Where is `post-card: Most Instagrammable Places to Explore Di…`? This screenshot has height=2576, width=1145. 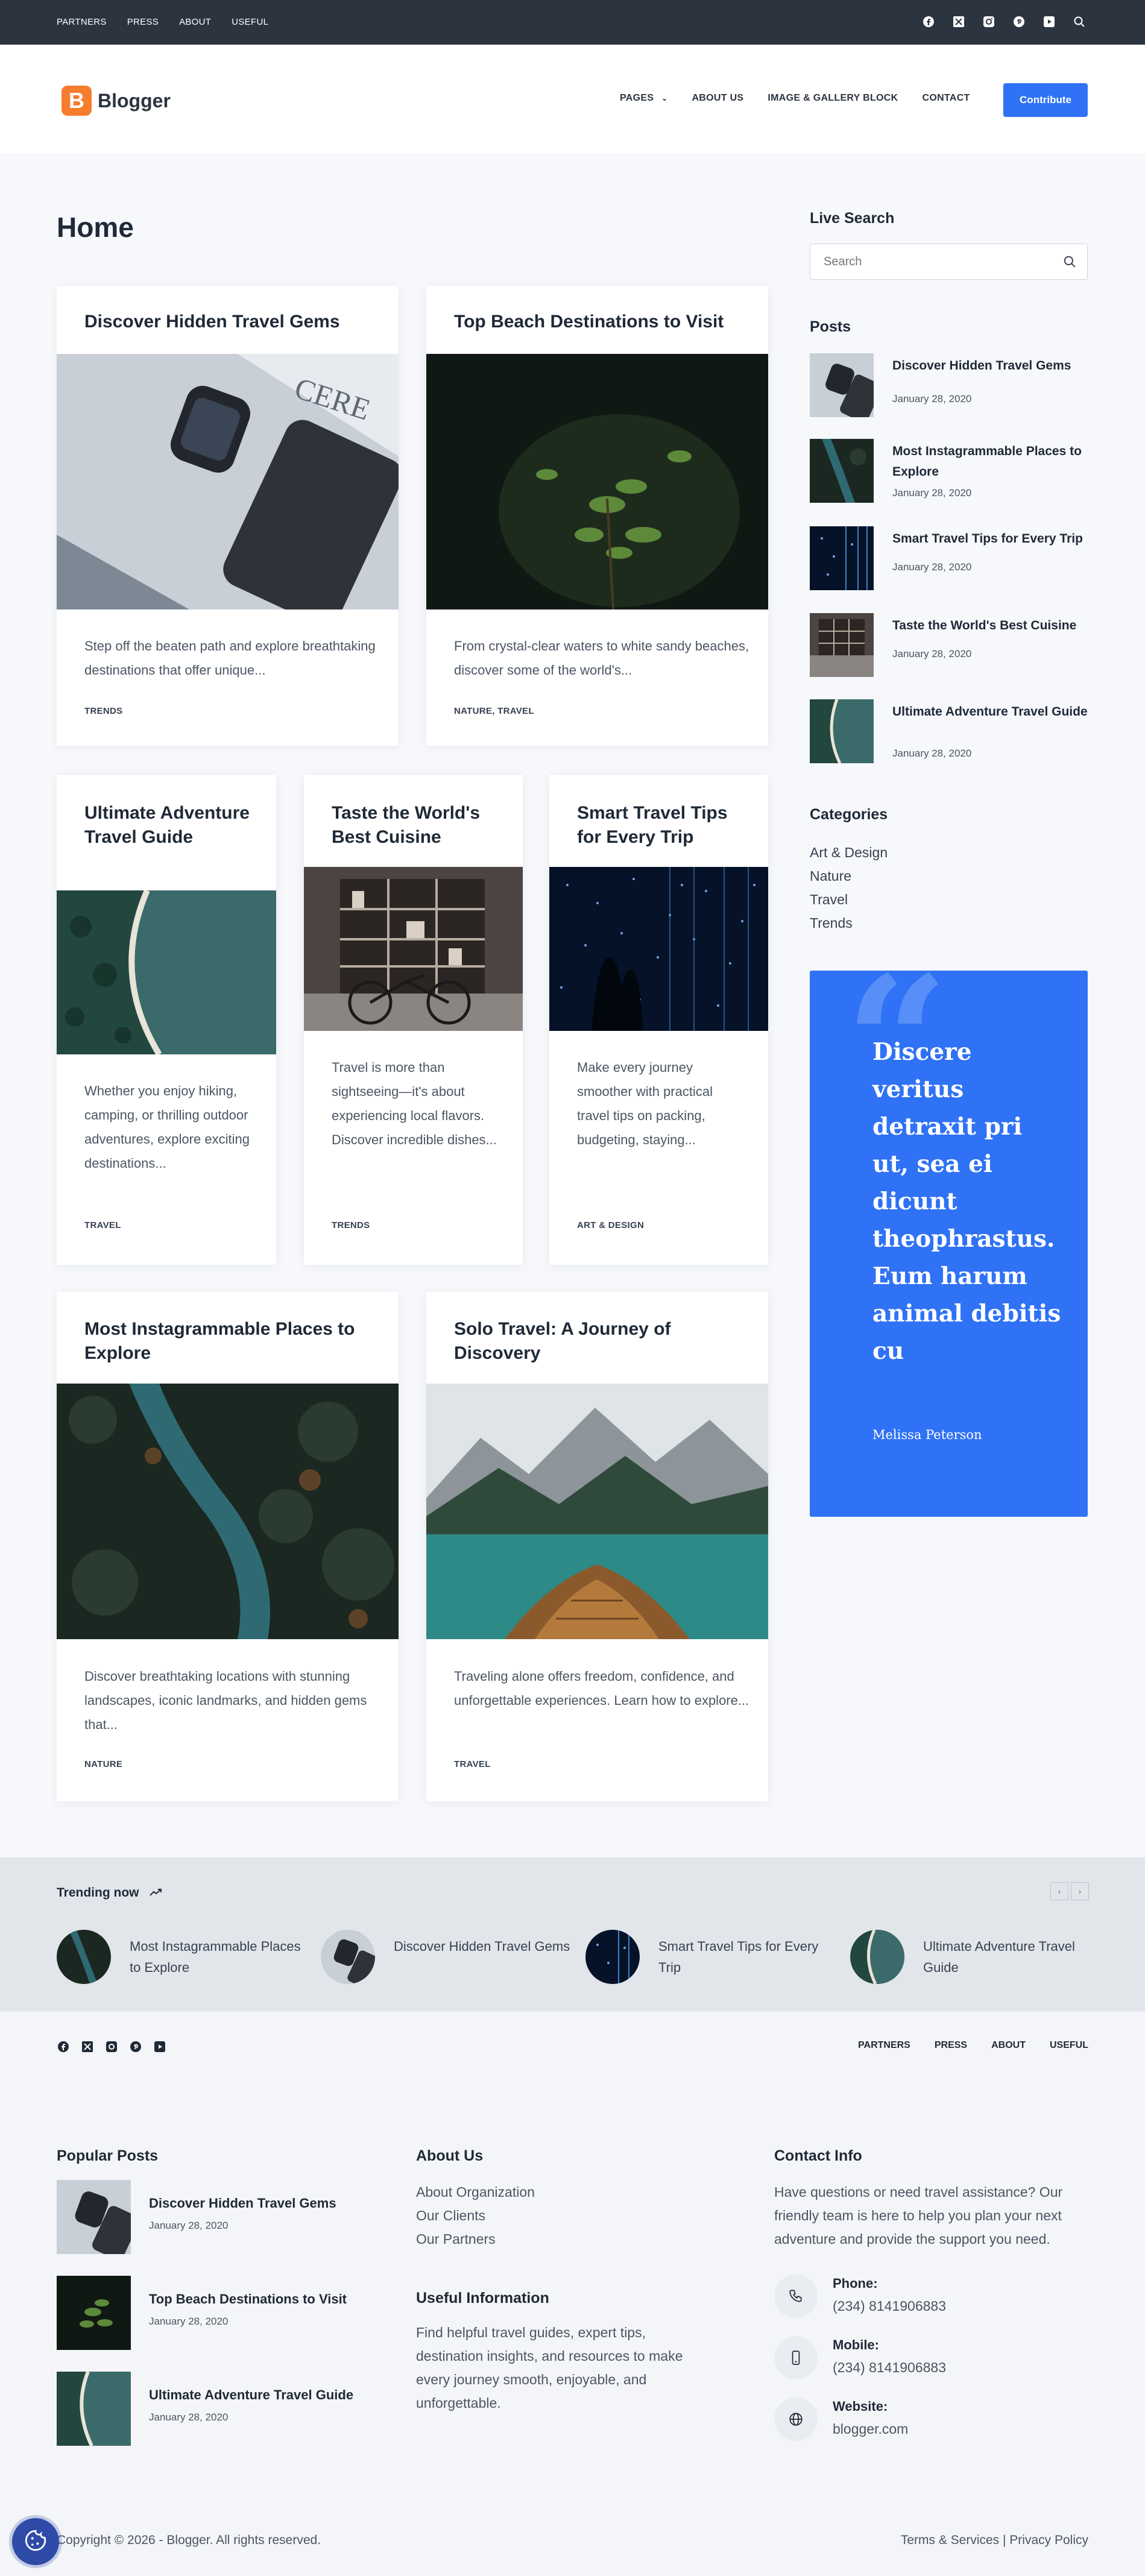
post-card: Most Instagrammable Places to Explore Di… is located at coordinates (228, 1546).